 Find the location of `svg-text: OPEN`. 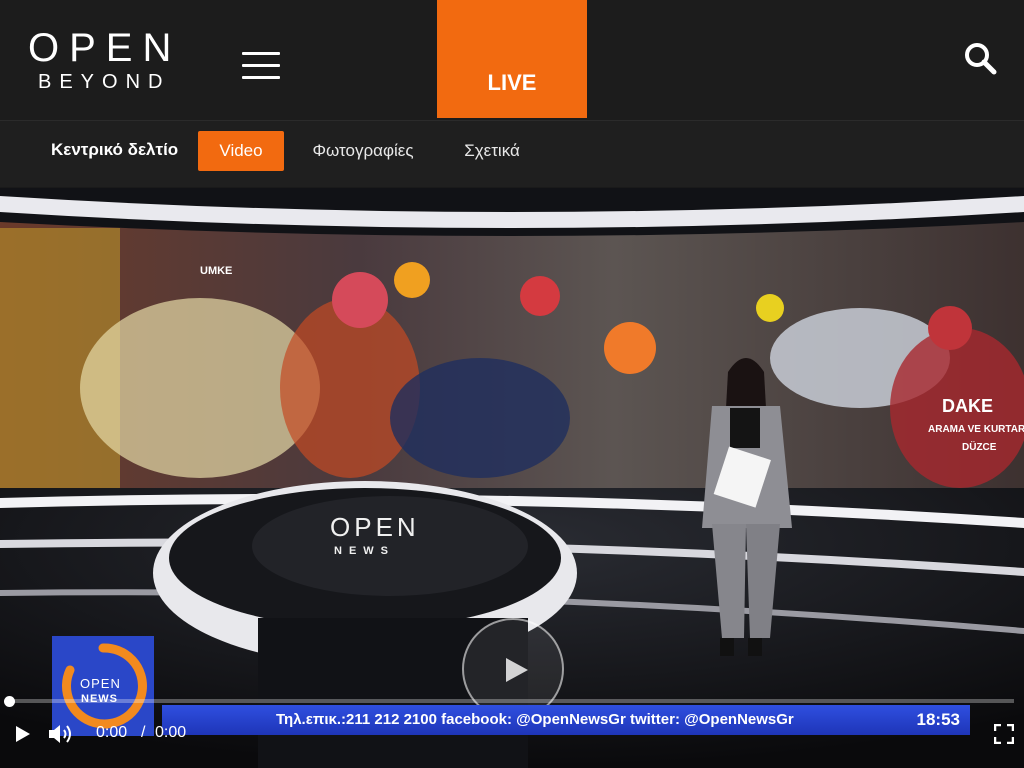

svg-text: OPEN is located at coordinates (100, 683).